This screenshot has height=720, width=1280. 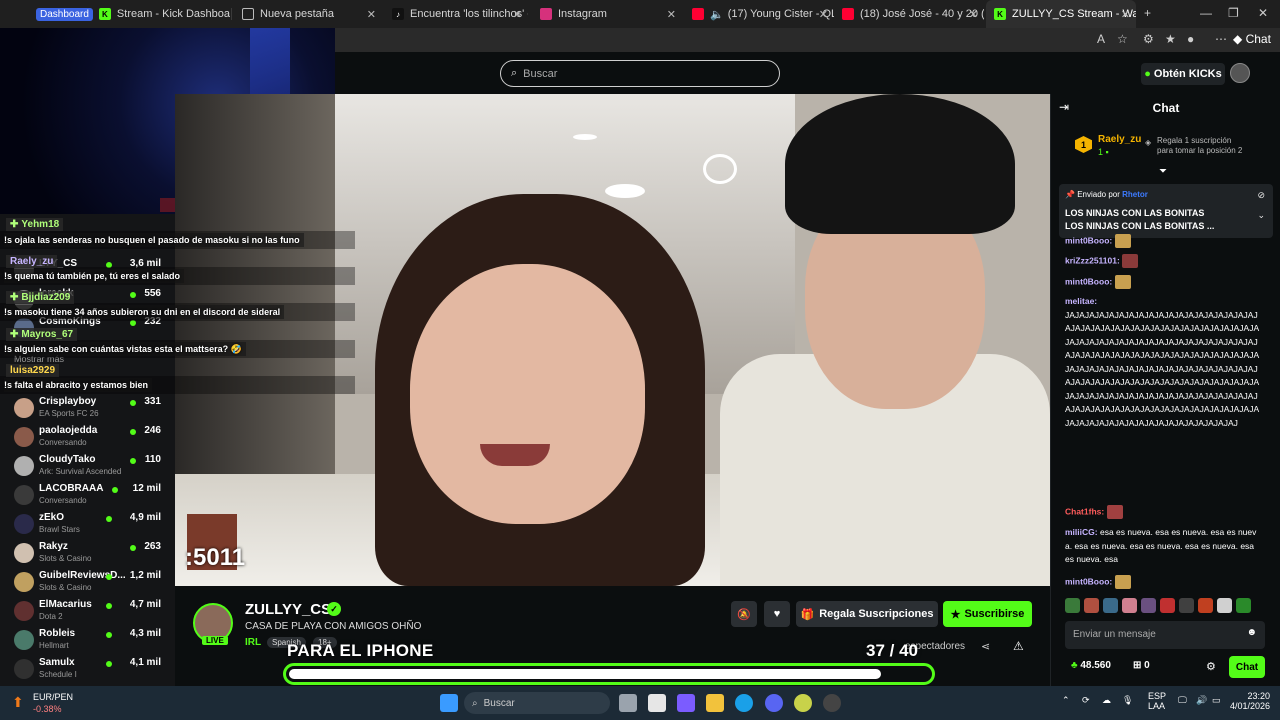 What do you see at coordinates (1183, 74) in the screenshot?
I see `obten-kicks-button: ● Obtén KICKs` at bounding box center [1183, 74].